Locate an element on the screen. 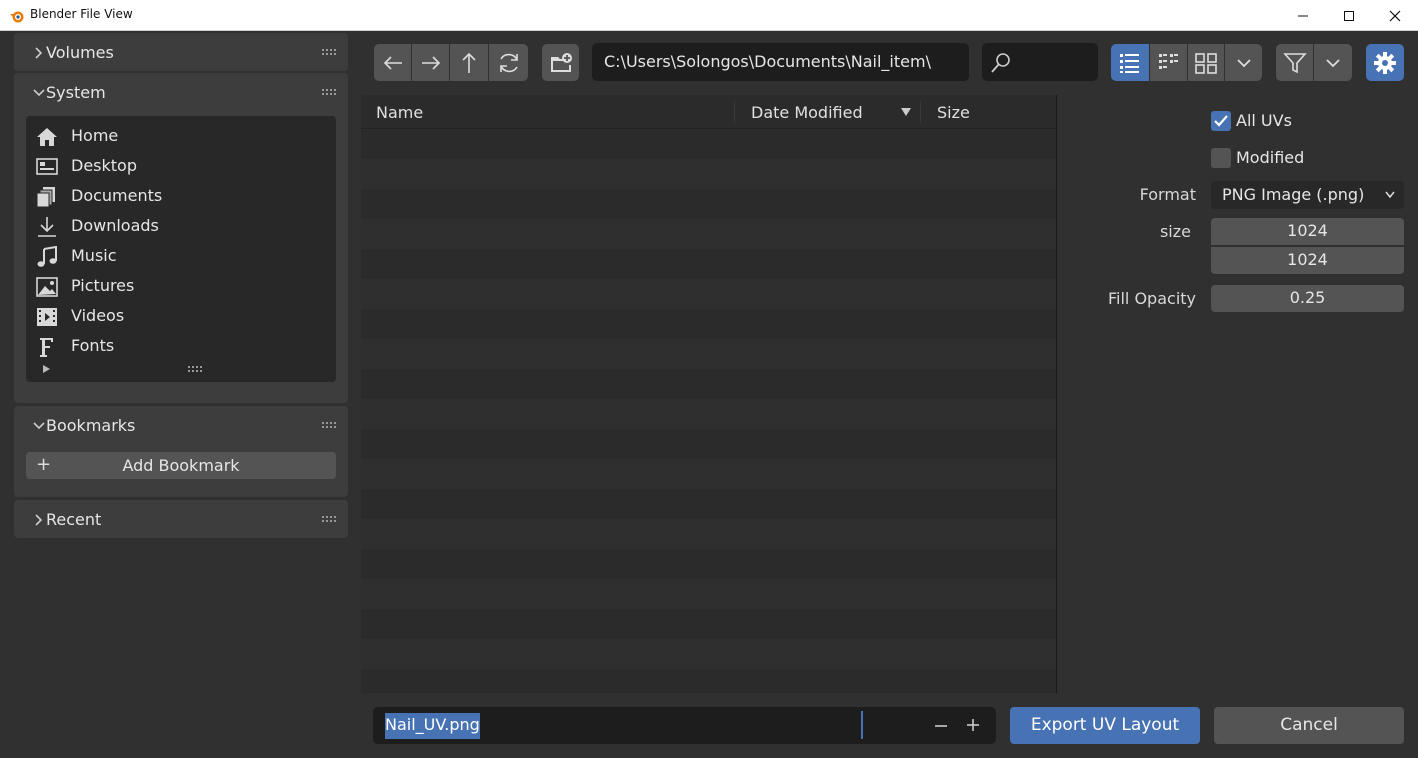  size-y-field: 1024 is located at coordinates (1307, 260).